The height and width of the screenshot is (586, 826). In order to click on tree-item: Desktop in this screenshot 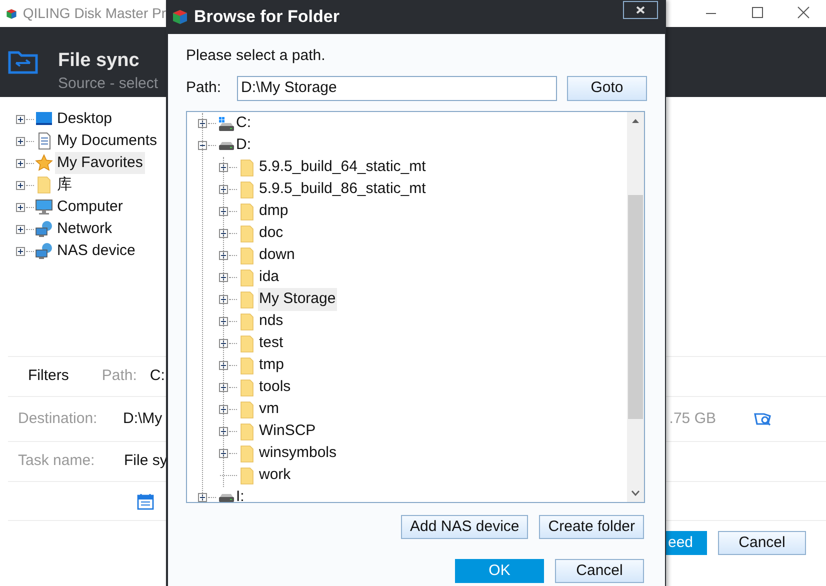, I will do `click(84, 119)`.